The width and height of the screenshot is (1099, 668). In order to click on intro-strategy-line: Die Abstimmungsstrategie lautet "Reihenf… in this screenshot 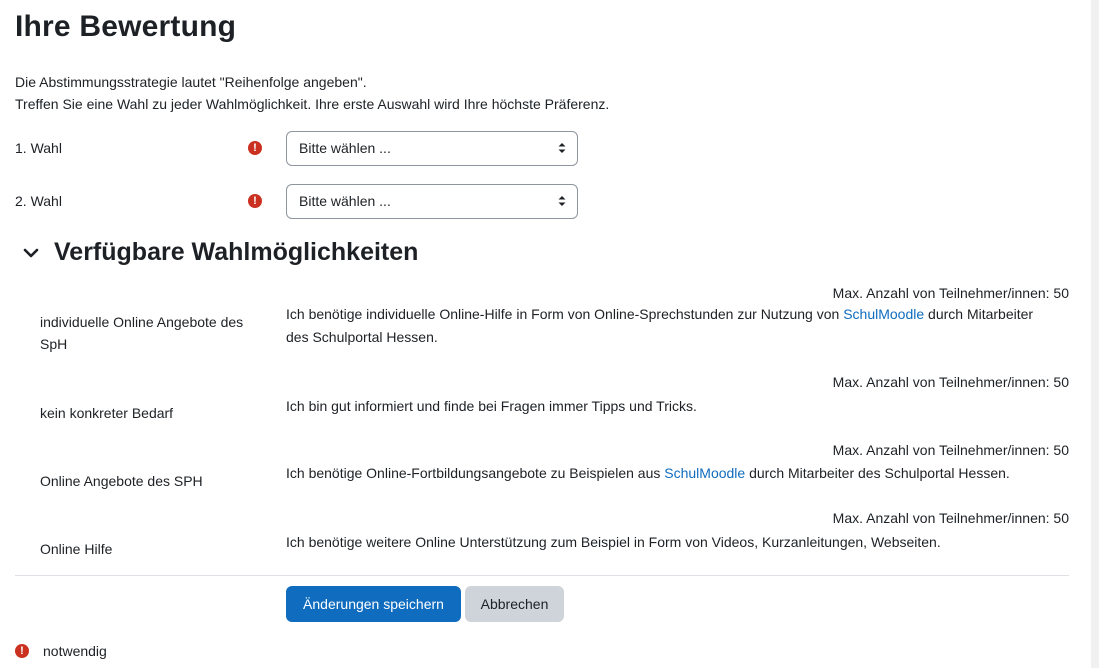, I will do `click(191, 82)`.